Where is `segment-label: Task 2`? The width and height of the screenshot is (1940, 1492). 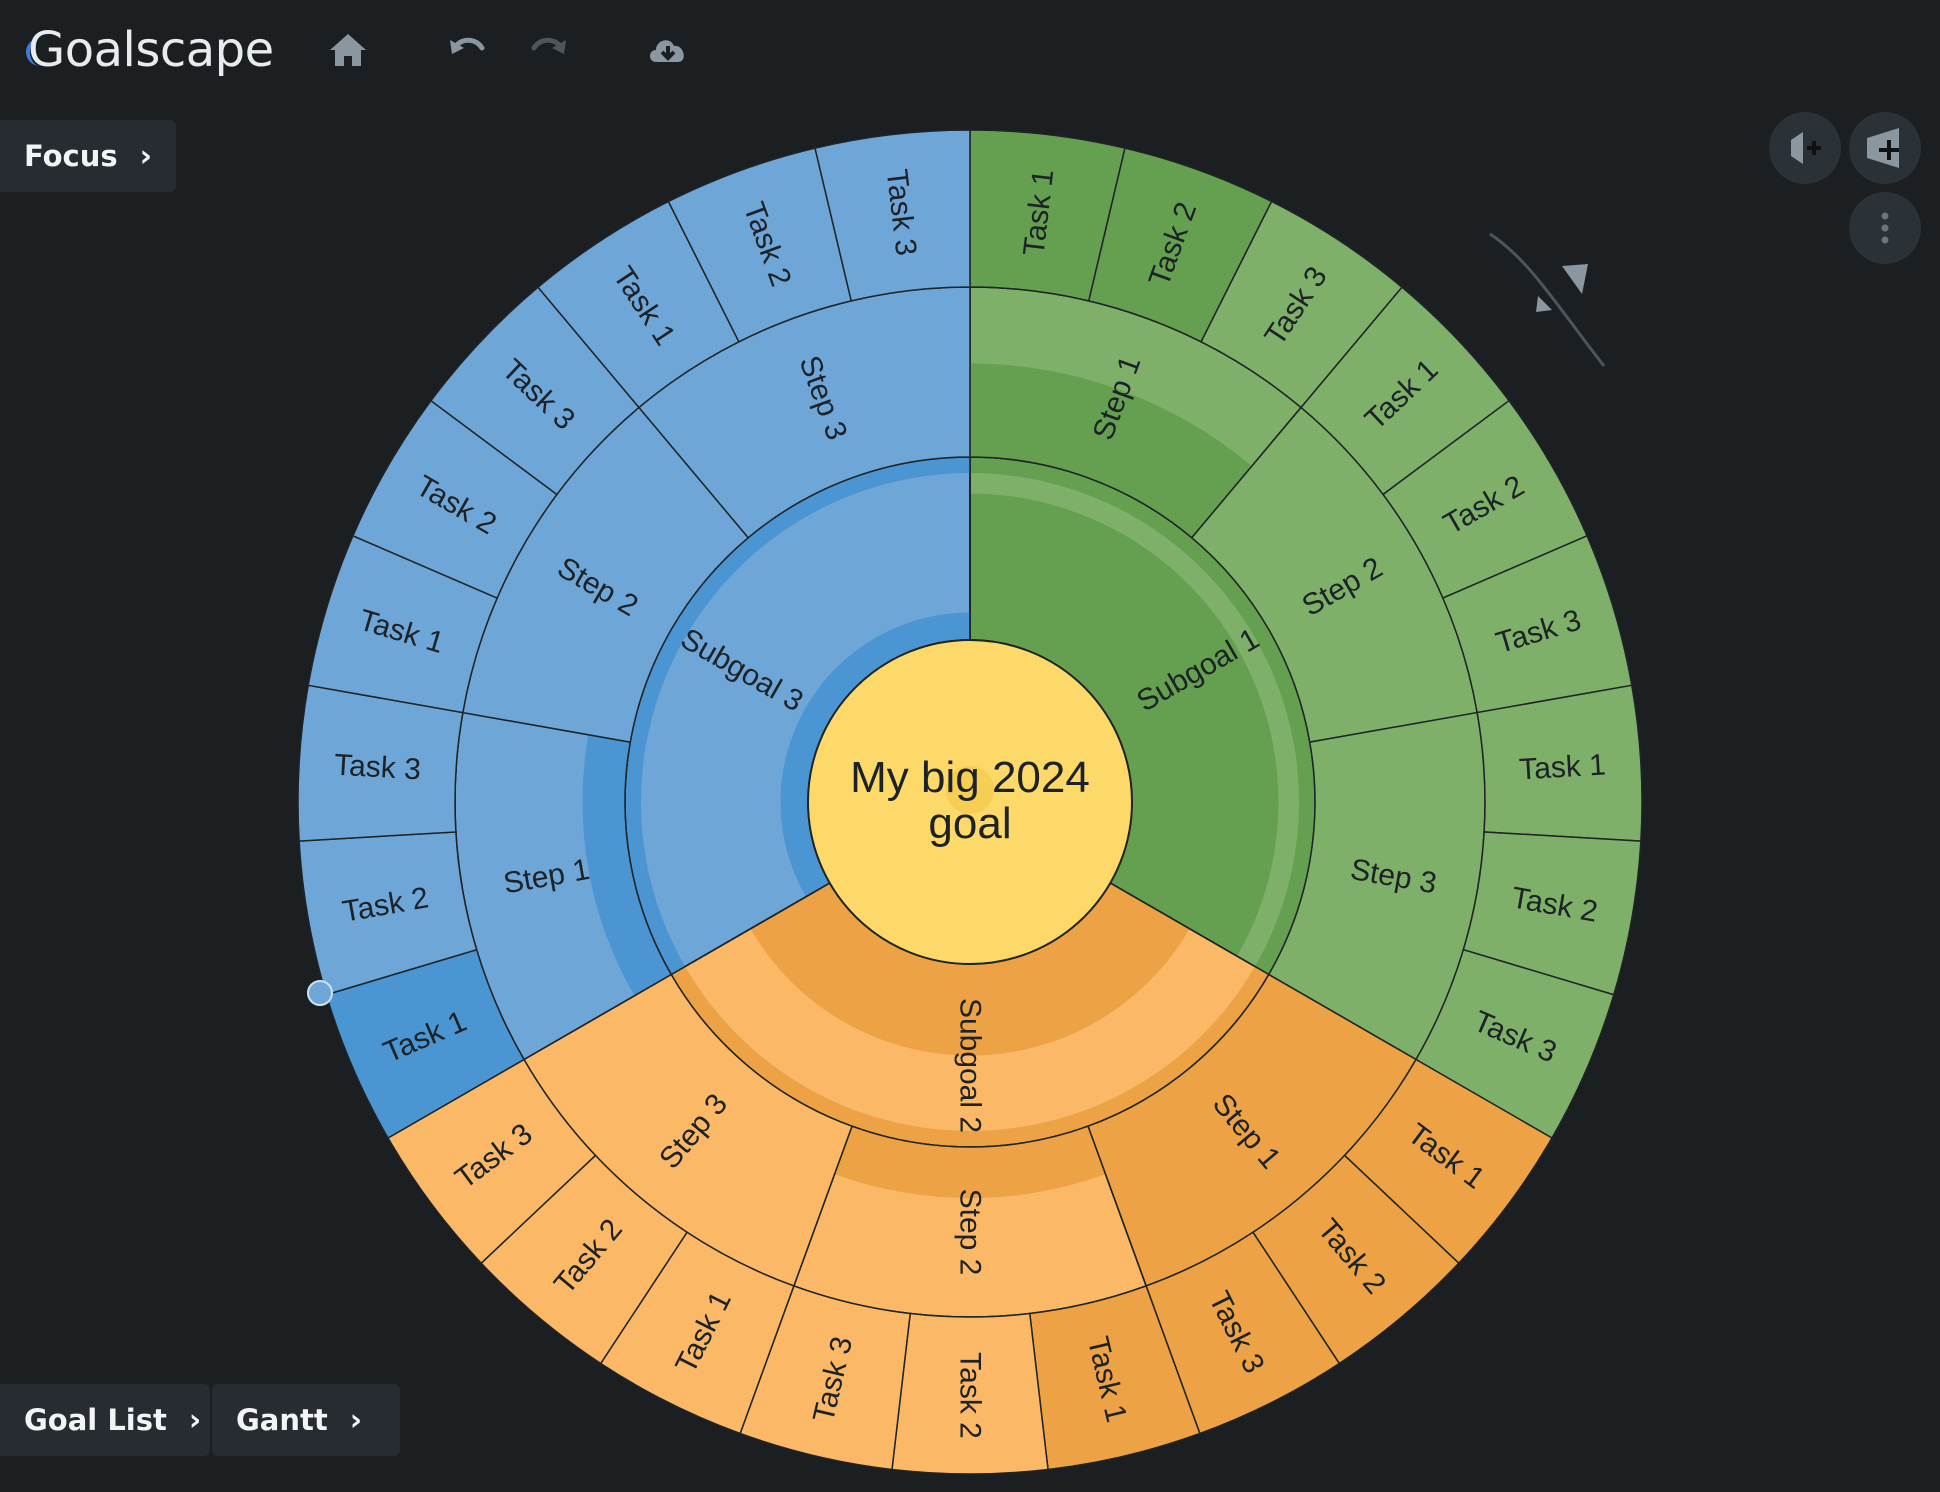
segment-label: Task 2 is located at coordinates (970, 1395).